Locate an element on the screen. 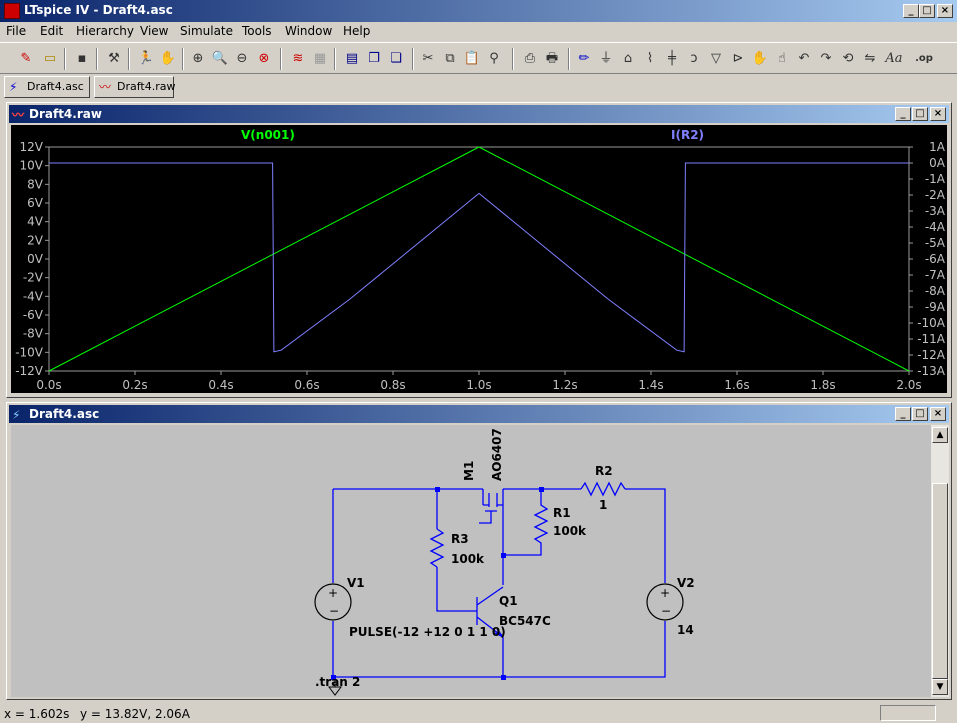 This screenshot has width=957, height=723. zoom-cancel-icon: ⊗ is located at coordinates (264, 59).